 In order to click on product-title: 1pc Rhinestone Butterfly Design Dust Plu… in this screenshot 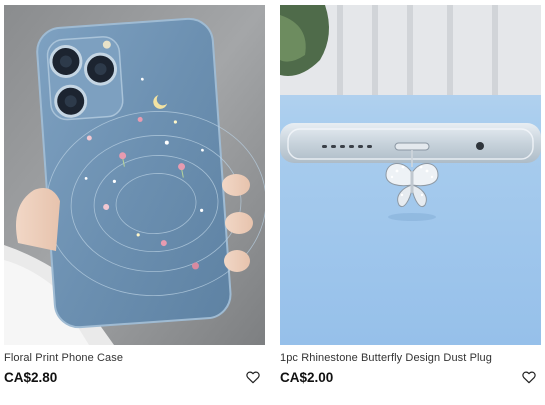, I will do `click(386, 358)`.